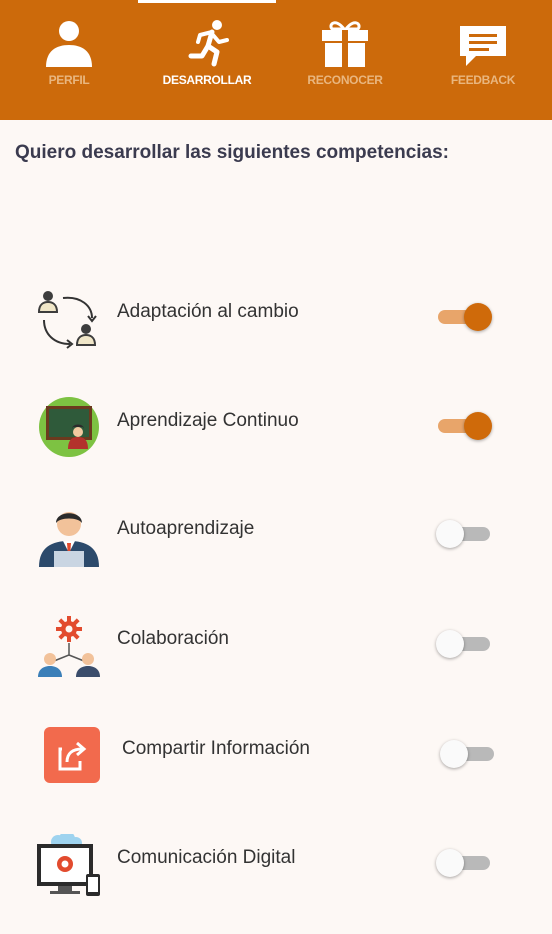 The image size is (552, 934). What do you see at coordinates (207, 80) in the screenshot?
I see `tab-desarrollar-label: DESARROLLAR` at bounding box center [207, 80].